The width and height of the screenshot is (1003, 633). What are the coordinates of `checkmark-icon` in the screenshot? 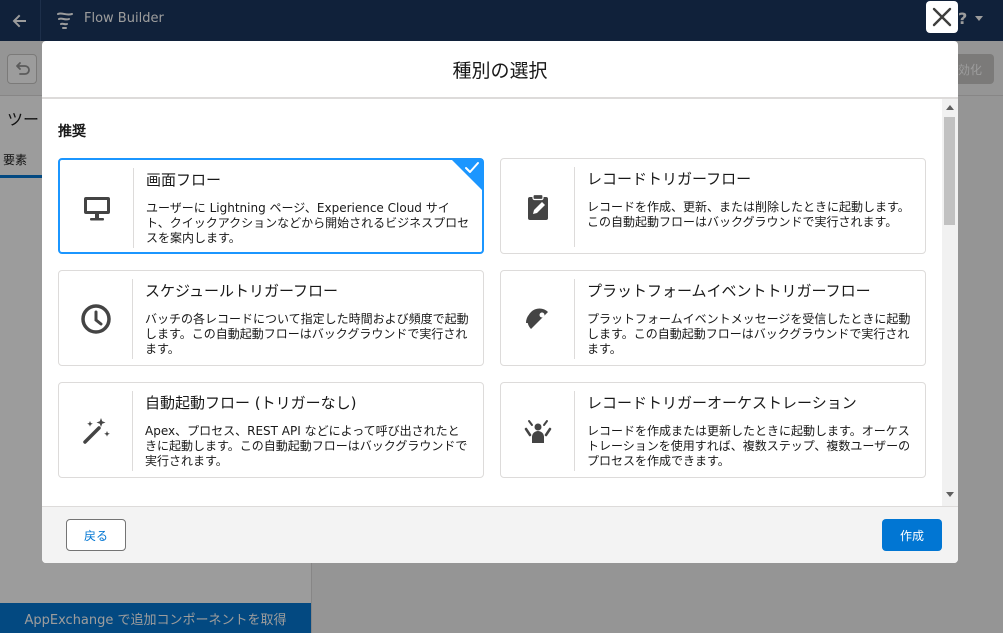 It's located at (472, 167).